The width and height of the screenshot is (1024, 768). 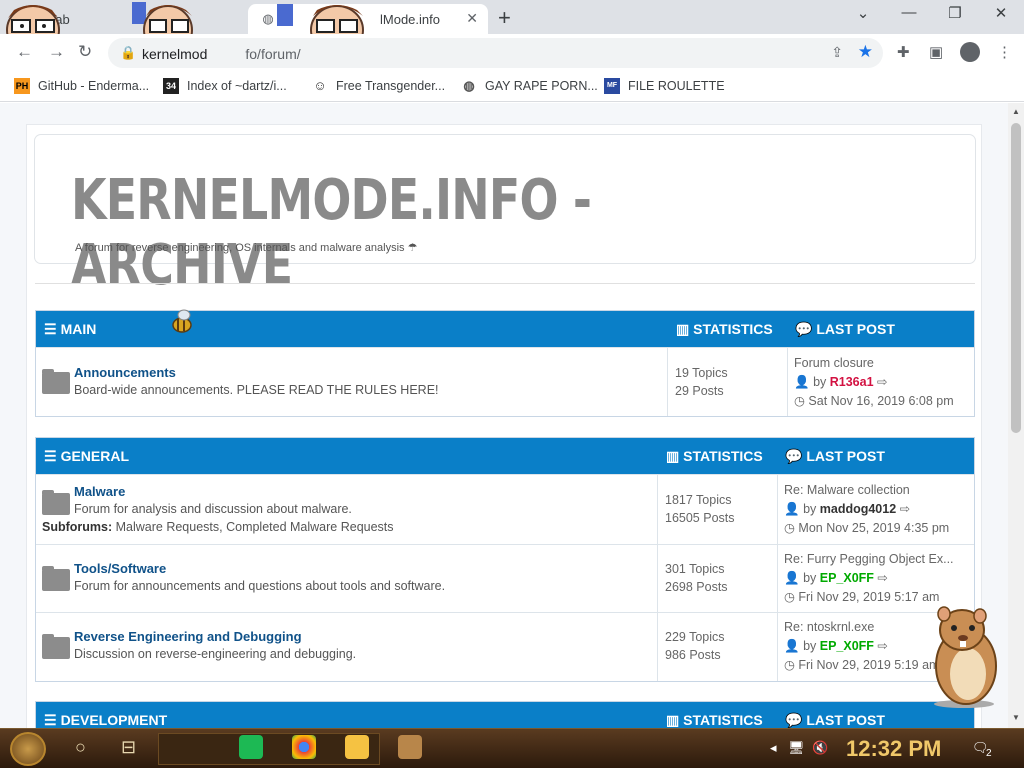 What do you see at coordinates (692, 578) in the screenshot?
I see `forum-stats: 301 Topics 2698 Posts` at bounding box center [692, 578].